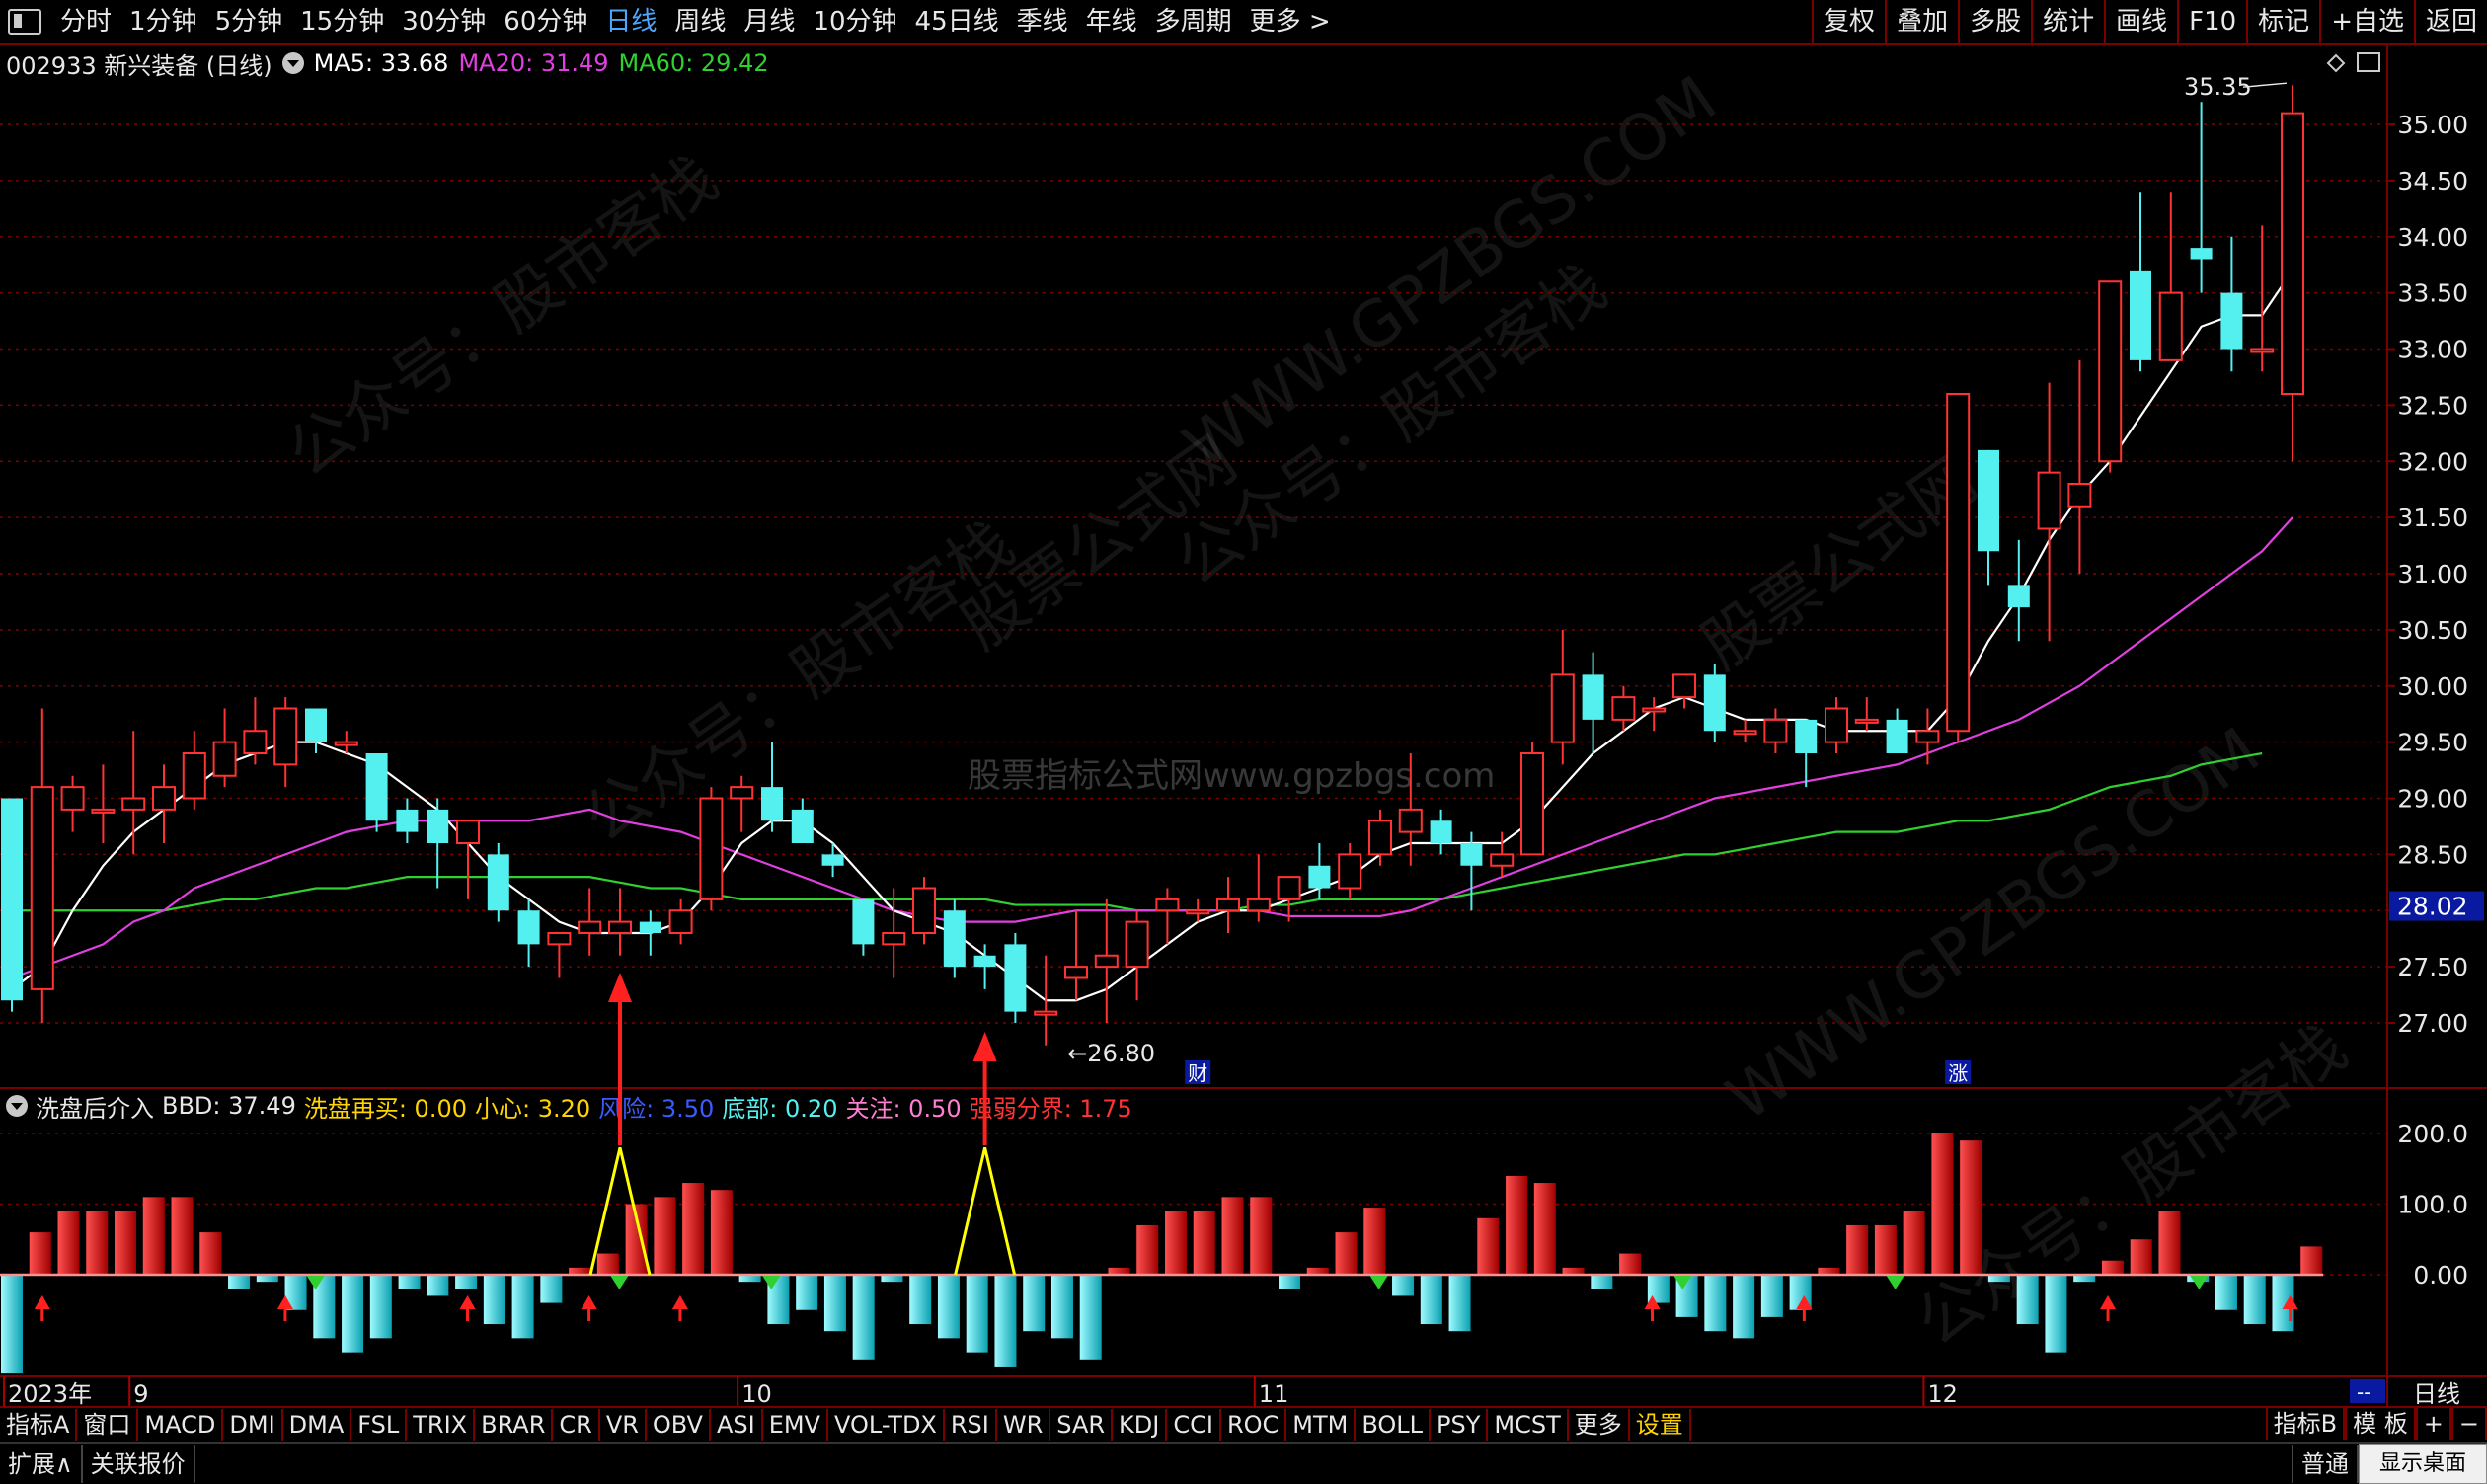 This screenshot has width=2487, height=1484. What do you see at coordinates (2432, 1023) in the screenshot?
I see `price-axis-label: 27.00` at bounding box center [2432, 1023].